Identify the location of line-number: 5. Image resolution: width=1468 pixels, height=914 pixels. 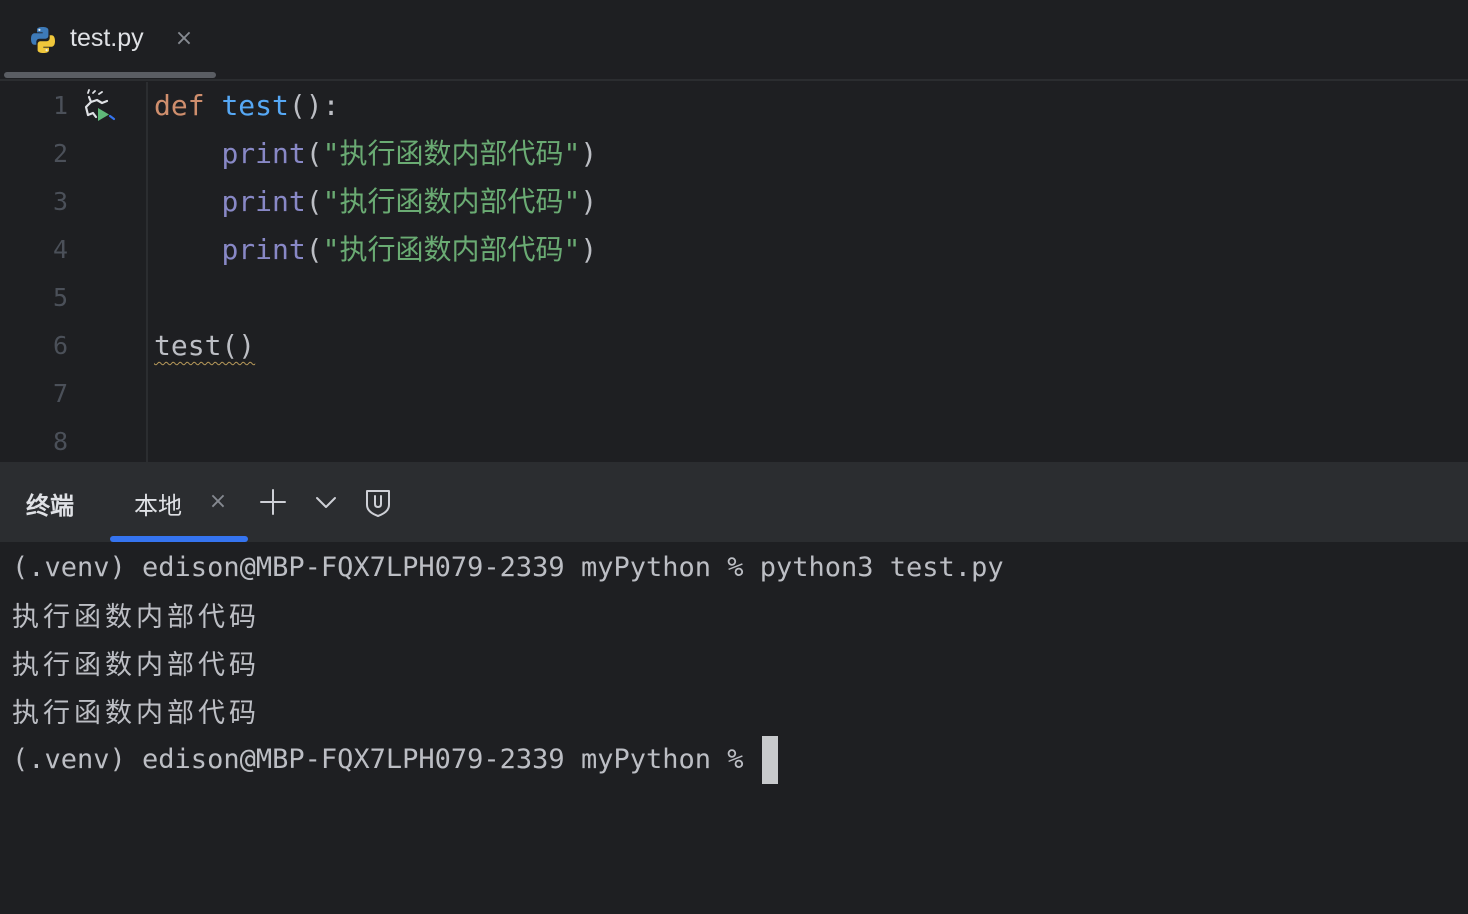
(60, 297).